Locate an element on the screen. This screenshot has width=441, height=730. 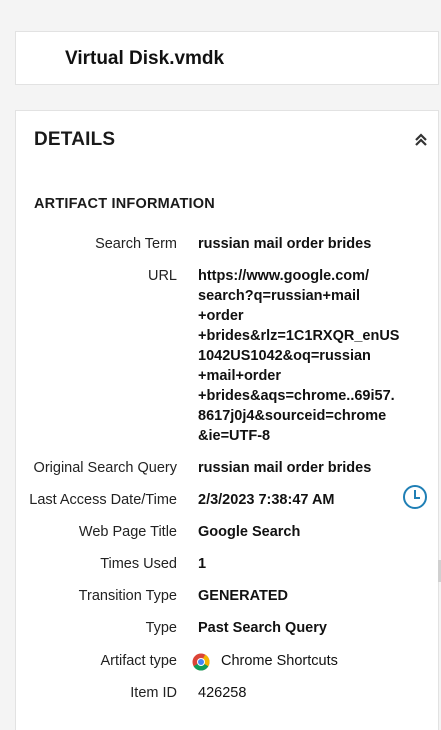
file-title: Virtual Disk.vmdk is located at coordinates (145, 58).